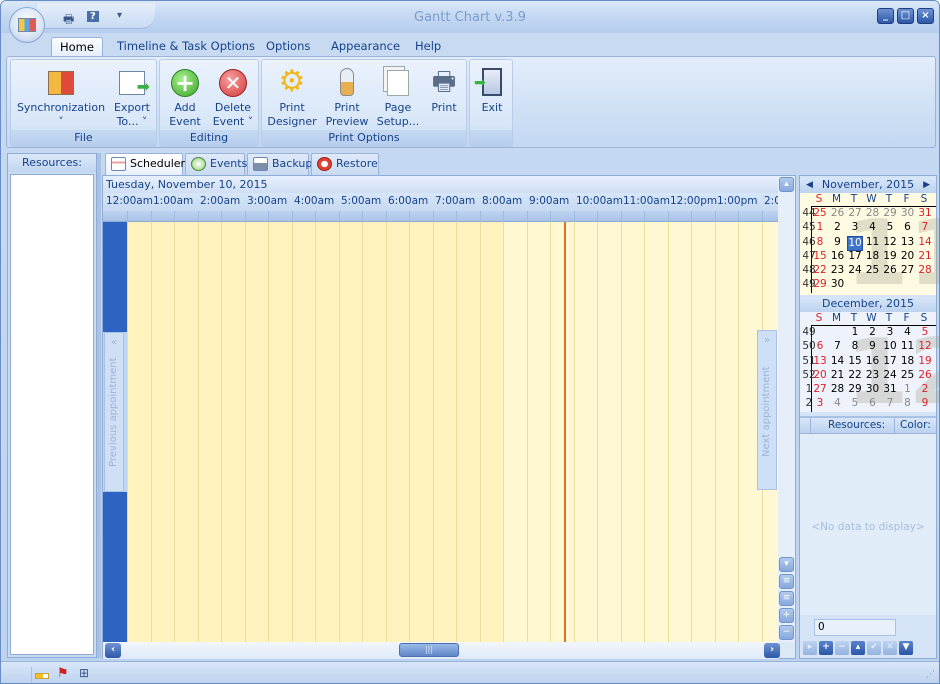  I want to click on calendar-day: 17, so click(890, 361).